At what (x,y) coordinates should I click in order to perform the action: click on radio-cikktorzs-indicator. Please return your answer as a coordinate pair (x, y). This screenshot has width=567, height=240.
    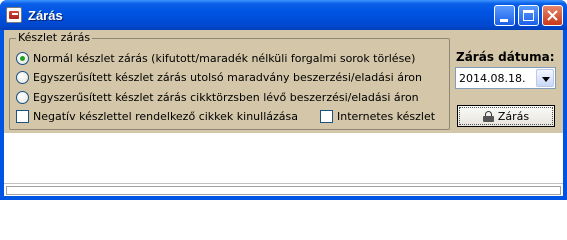
    Looking at the image, I should click on (22, 97).